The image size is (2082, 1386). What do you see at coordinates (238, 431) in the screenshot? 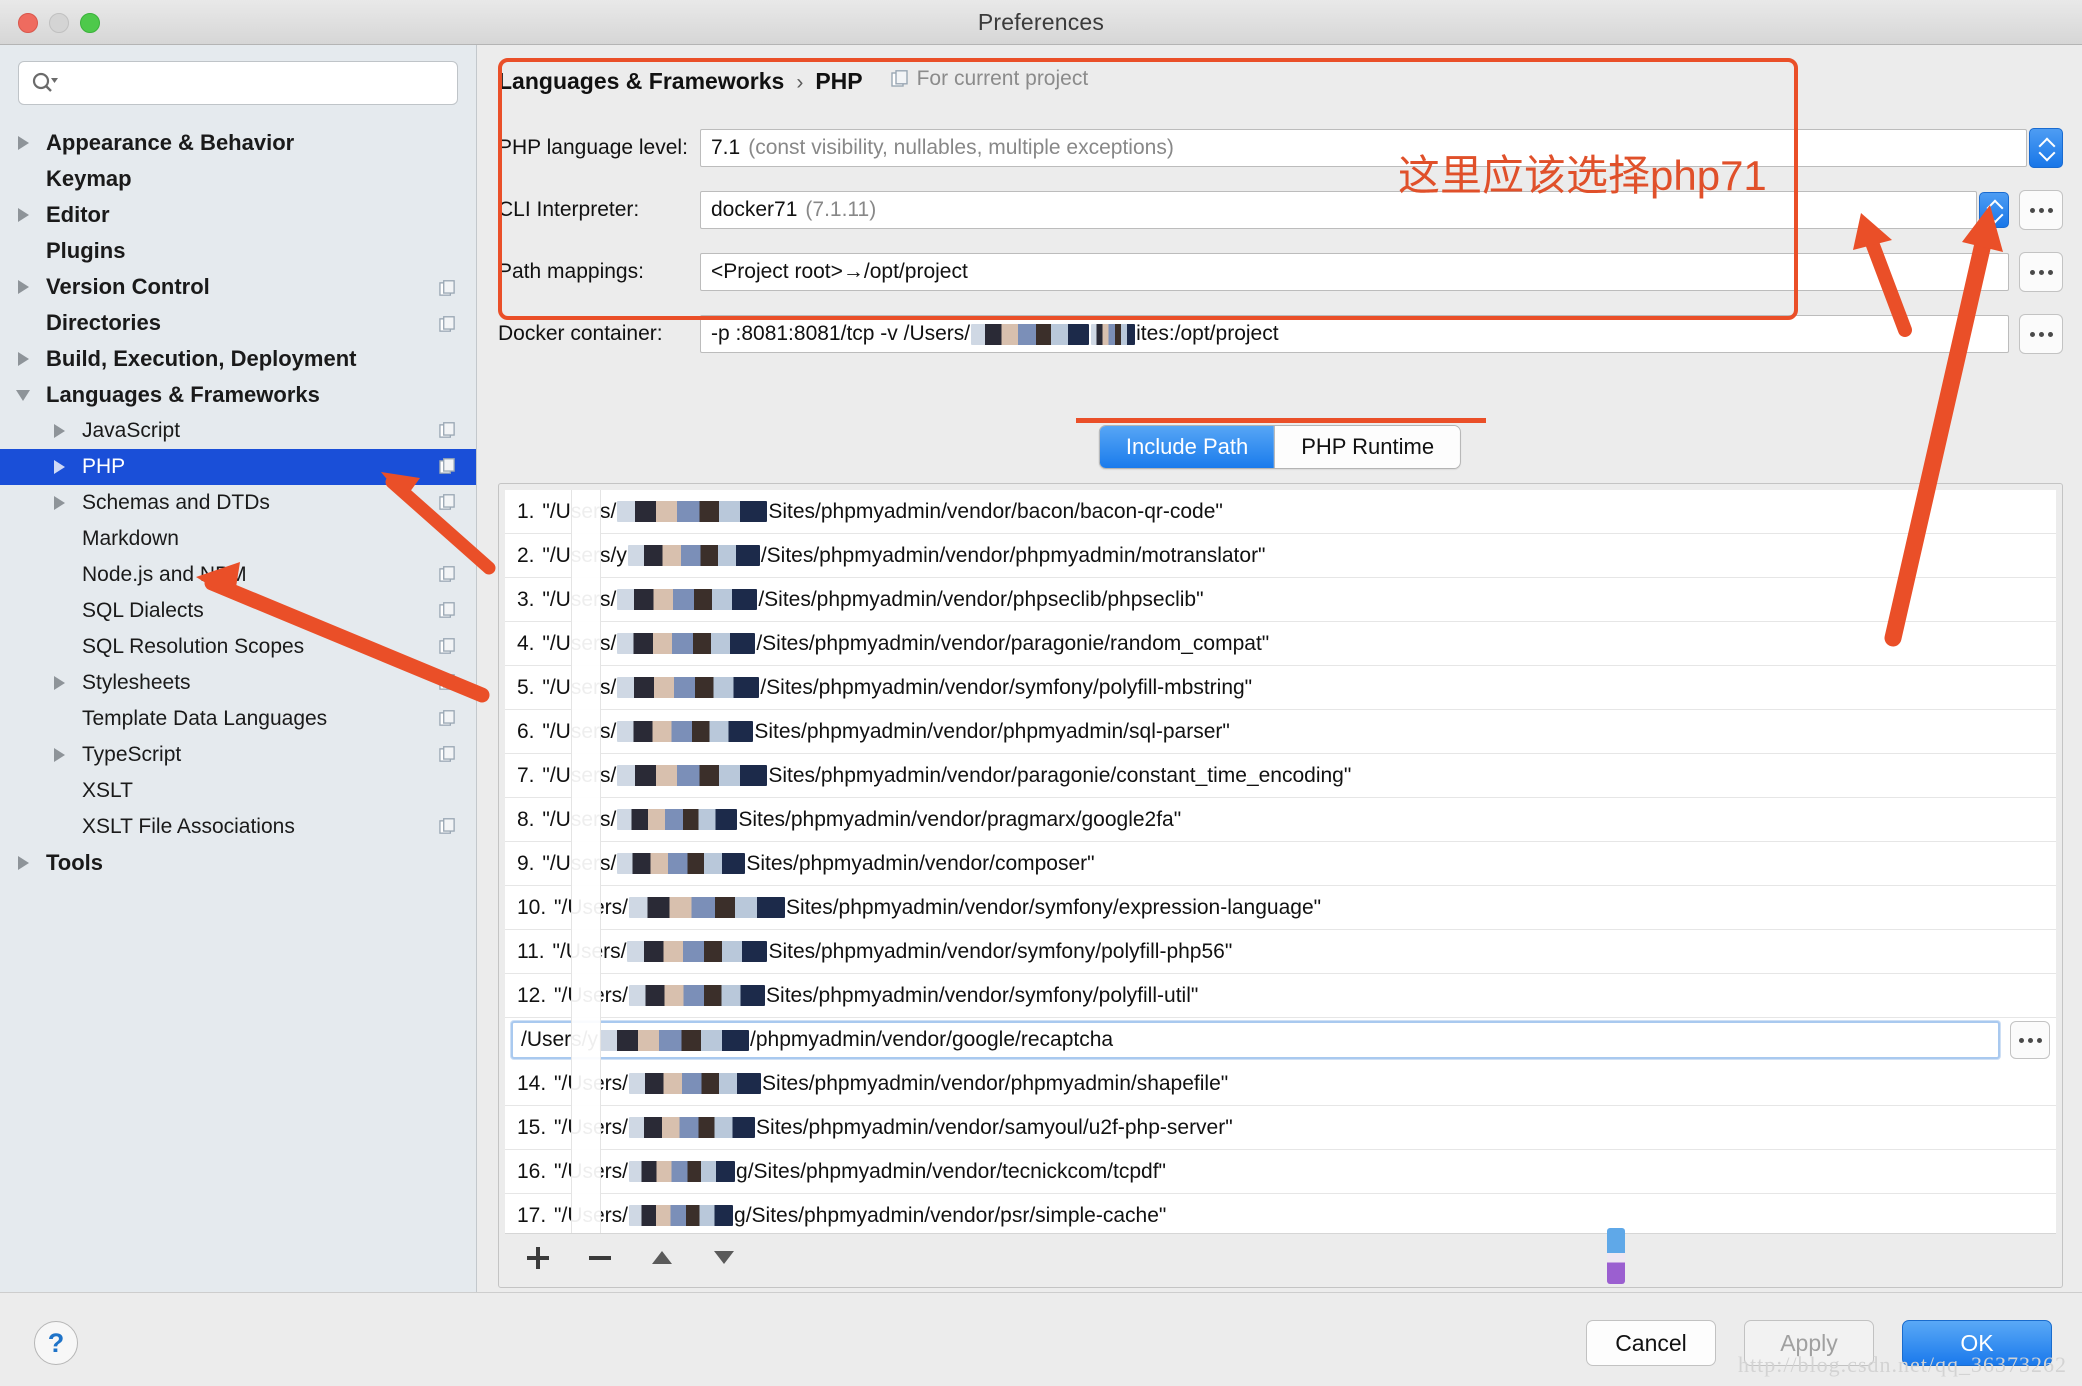
I see `sidebar-item-javascript: JavaScript` at bounding box center [238, 431].